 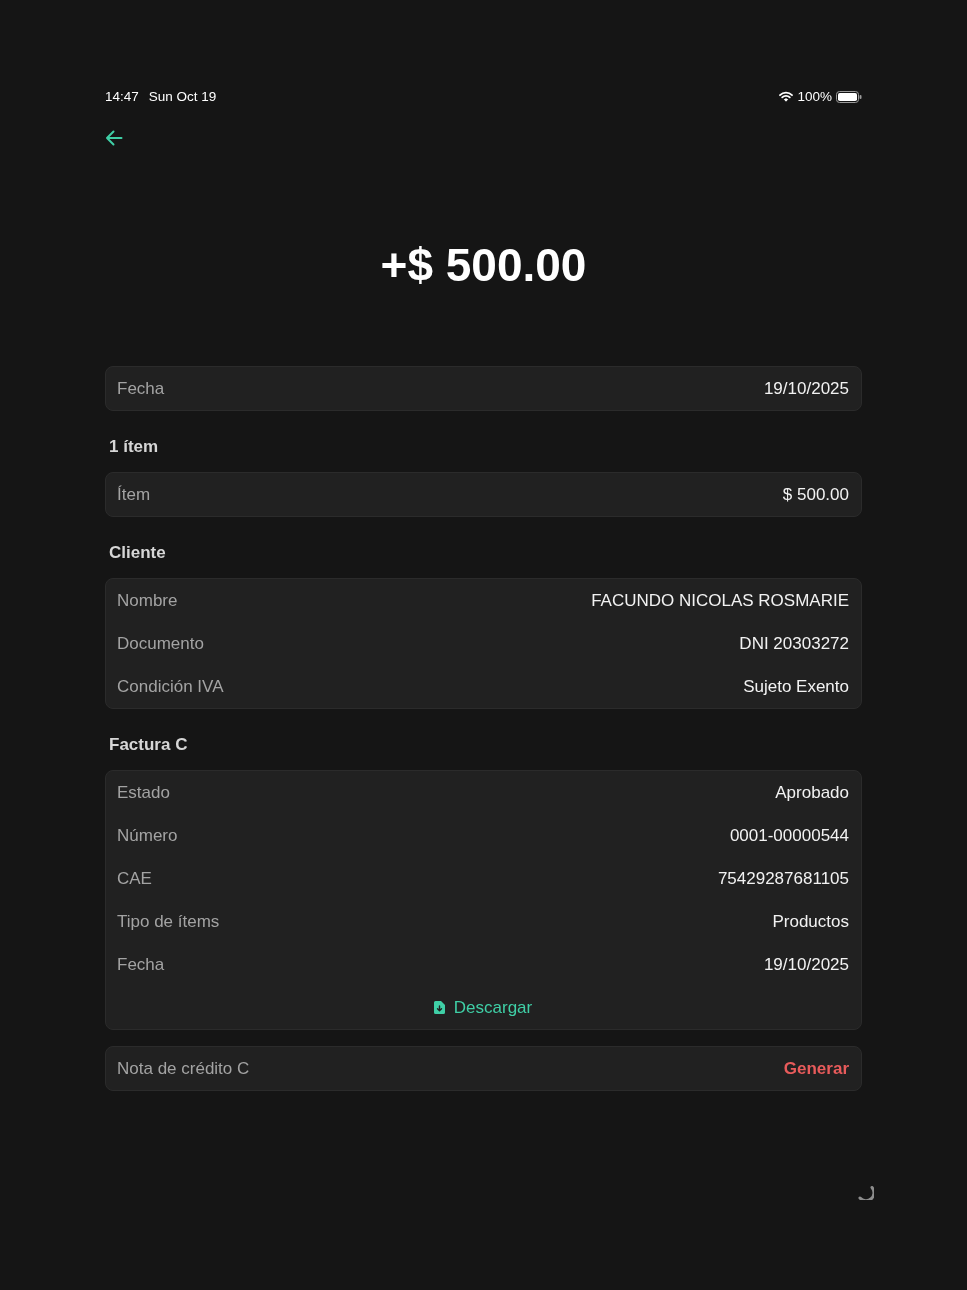 I want to click on field-value: 75429287681105, so click(x=783, y=878).